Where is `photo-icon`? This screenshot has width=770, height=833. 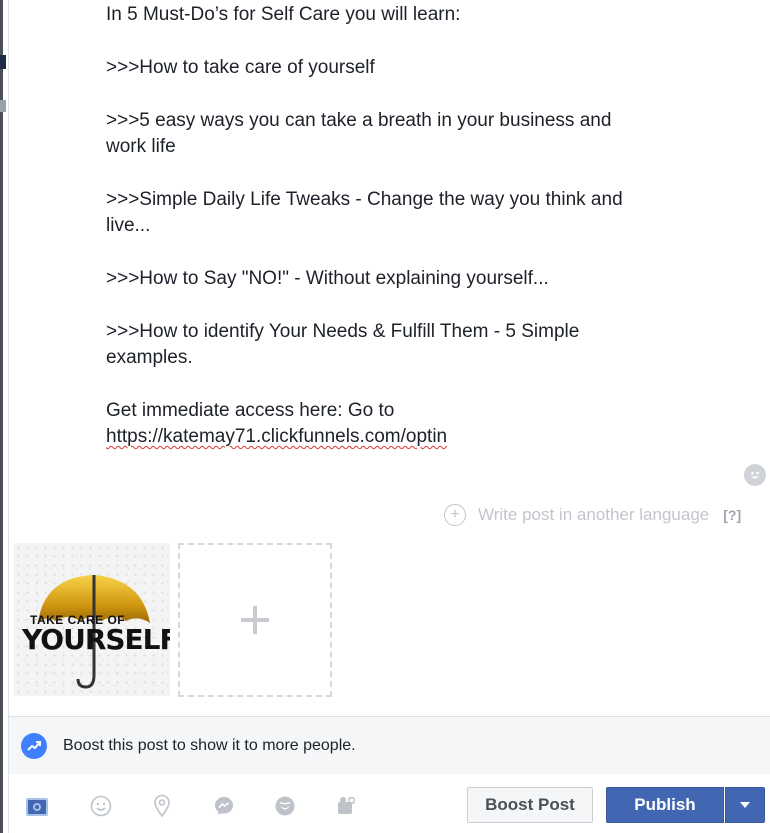 photo-icon is located at coordinates (37, 806).